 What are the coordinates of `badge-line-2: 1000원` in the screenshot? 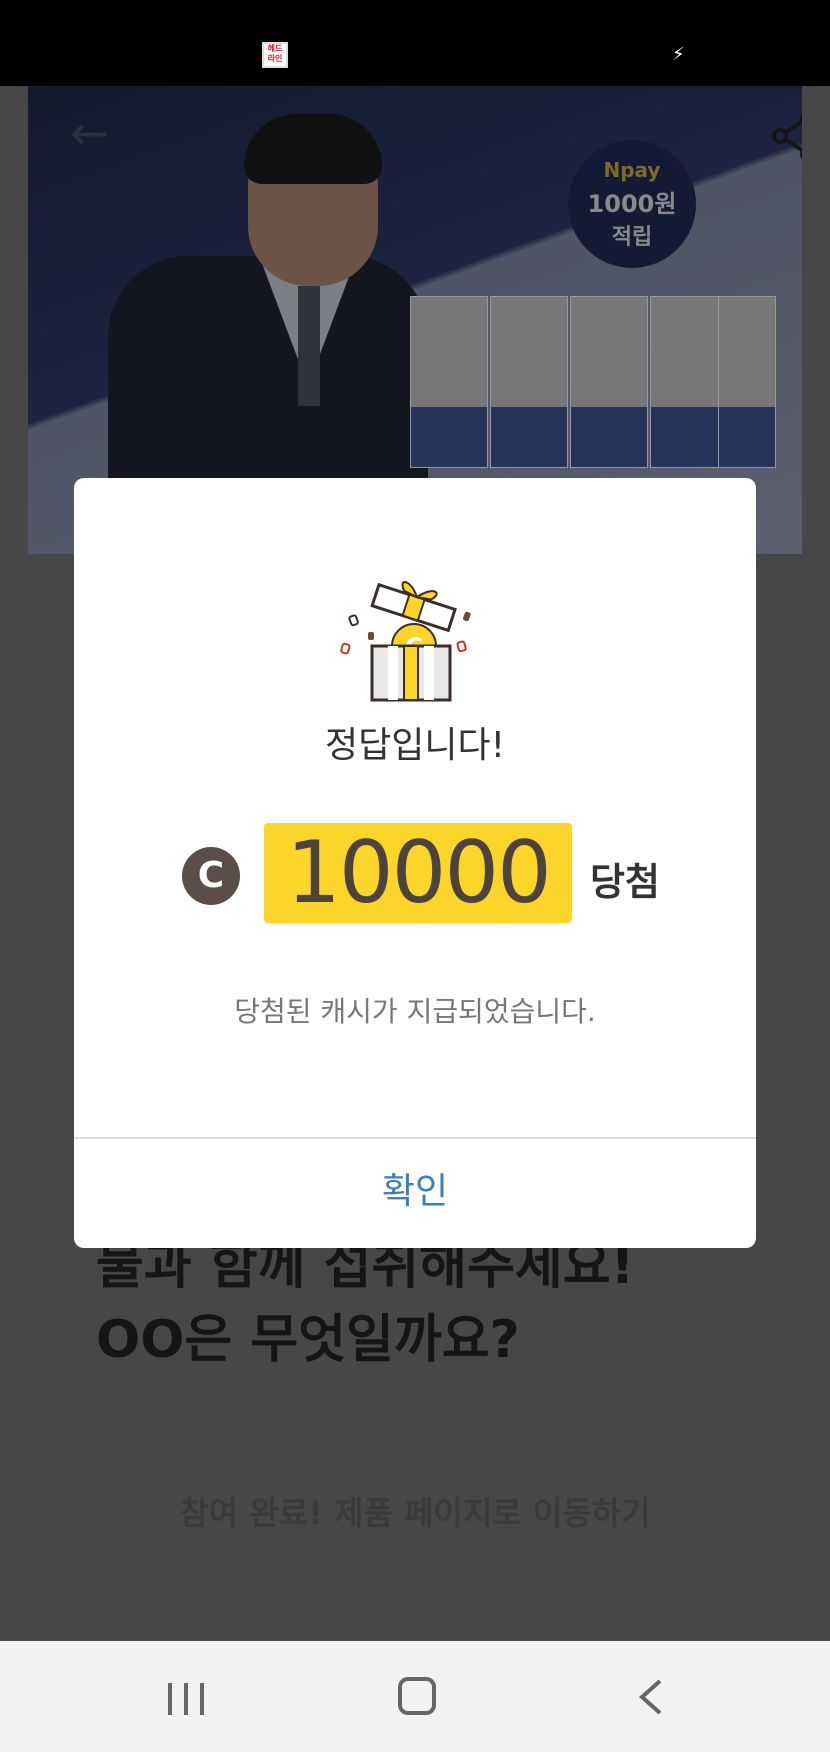 It's located at (632, 204).